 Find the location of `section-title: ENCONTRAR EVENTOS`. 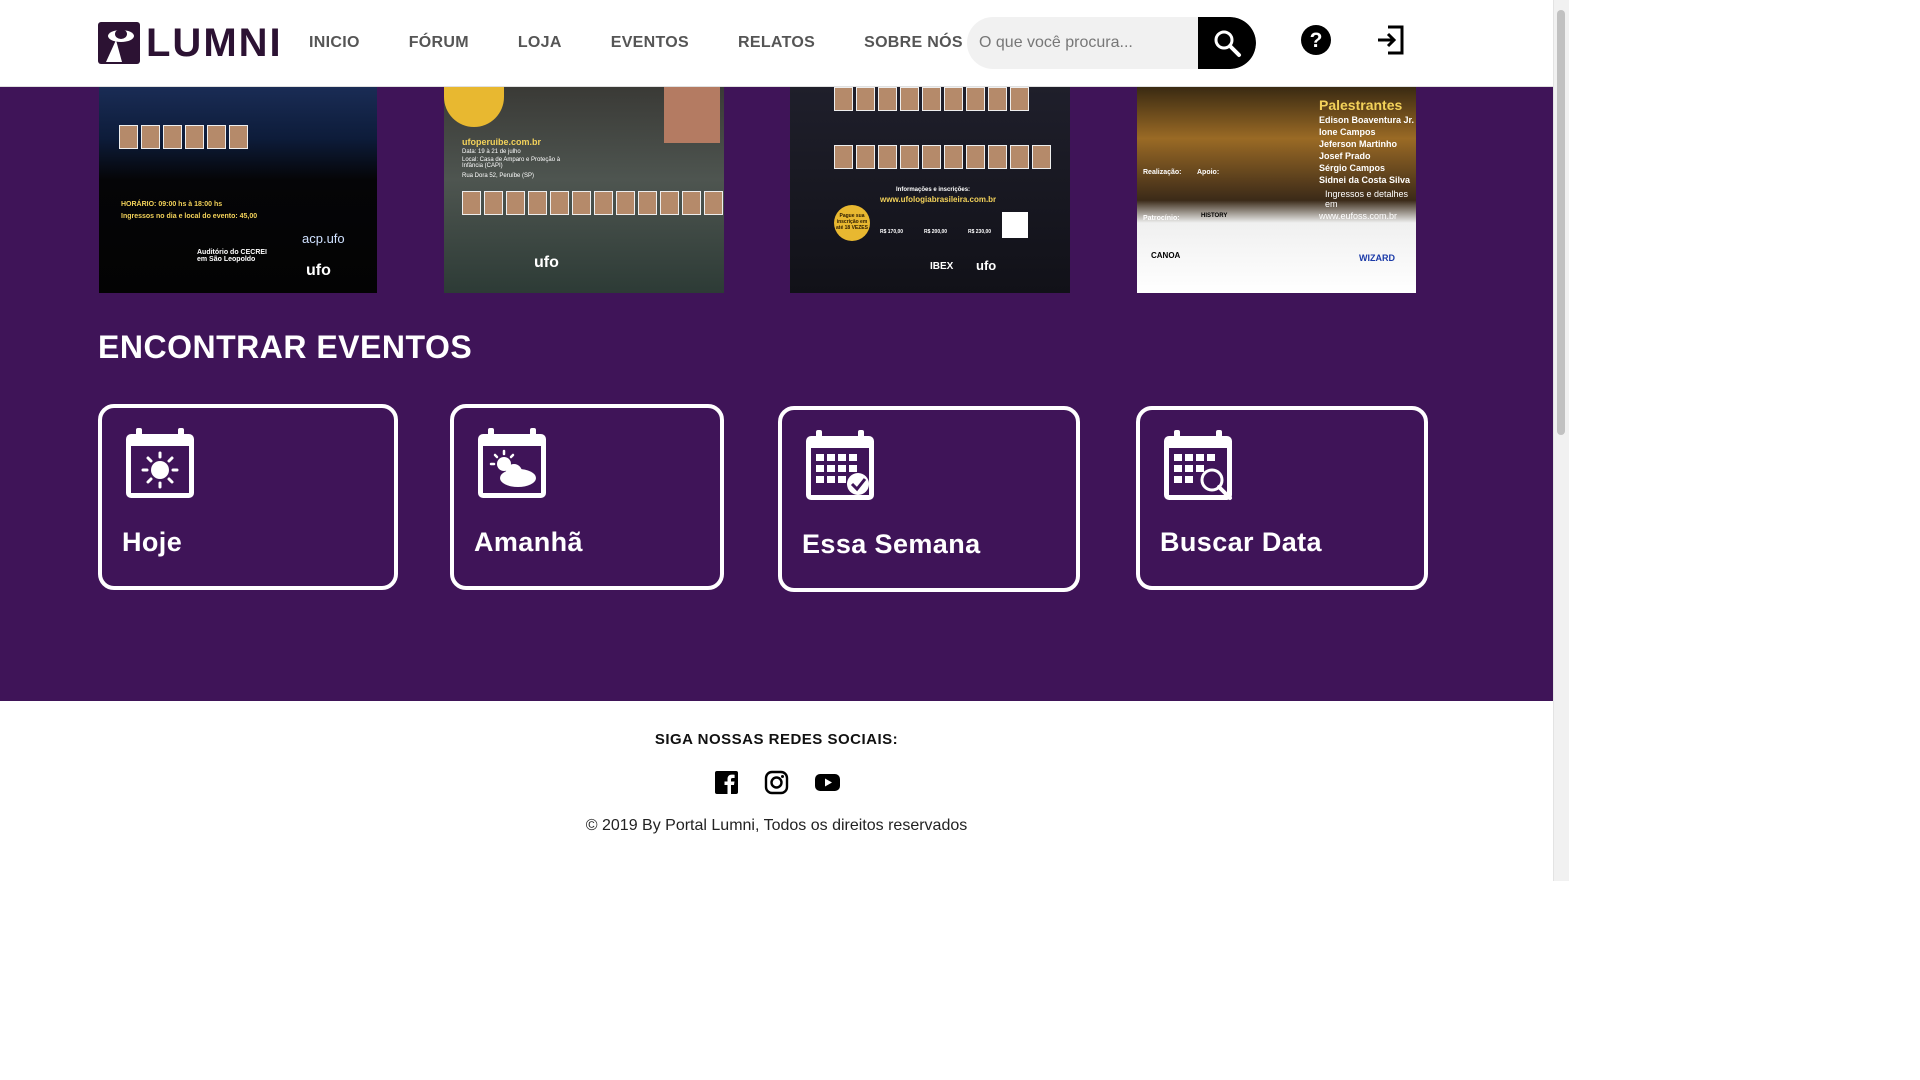

section-title: ENCONTRAR EVENTOS is located at coordinates (285, 347).